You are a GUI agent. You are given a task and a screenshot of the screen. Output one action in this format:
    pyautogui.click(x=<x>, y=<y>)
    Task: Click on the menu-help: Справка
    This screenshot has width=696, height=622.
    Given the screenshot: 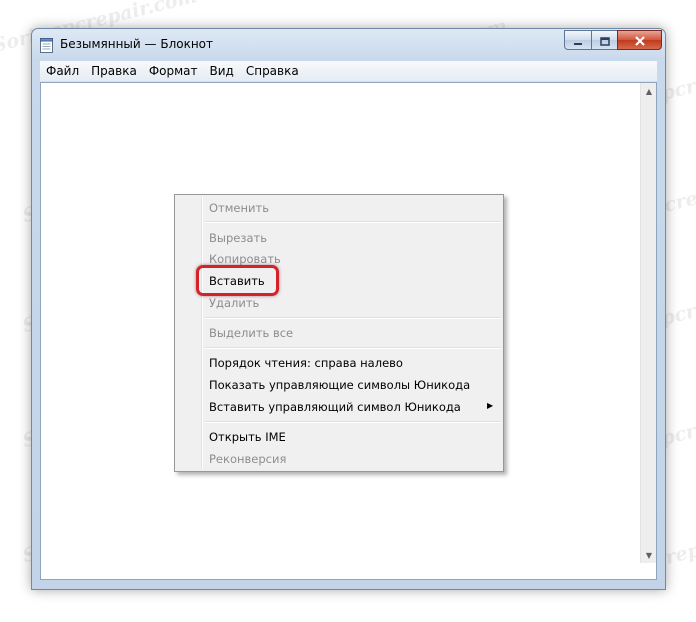 What is the action you would take?
    pyautogui.click(x=272, y=71)
    